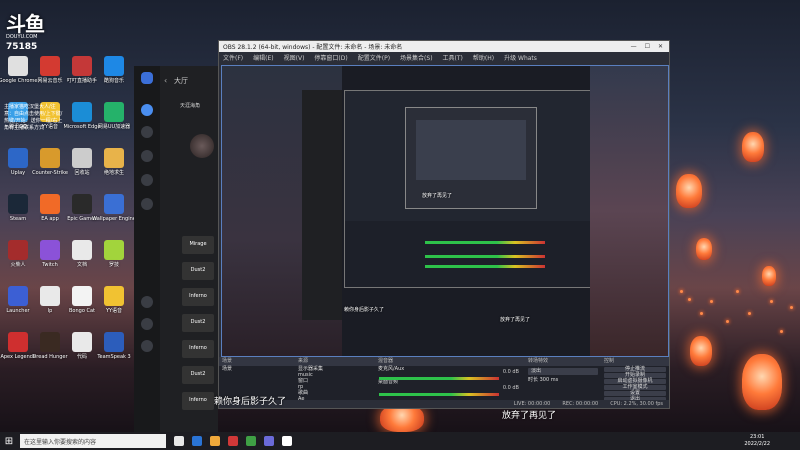  I want to click on lobby-title: 大厅, so click(181, 81).